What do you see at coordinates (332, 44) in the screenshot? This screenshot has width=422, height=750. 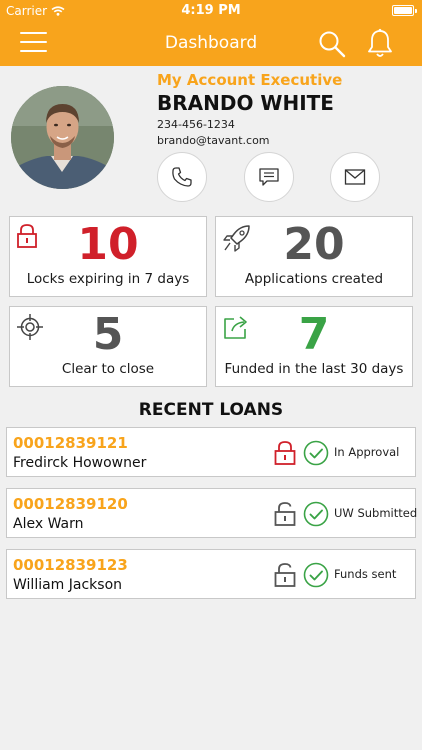 I see `search-icon` at bounding box center [332, 44].